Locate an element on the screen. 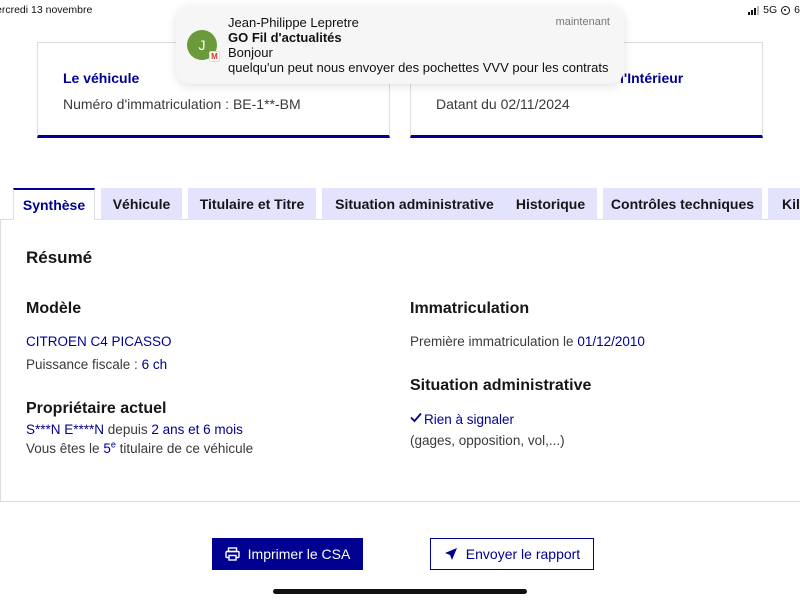  tab-titulaire: Titulaire et Titre is located at coordinates (252, 204).